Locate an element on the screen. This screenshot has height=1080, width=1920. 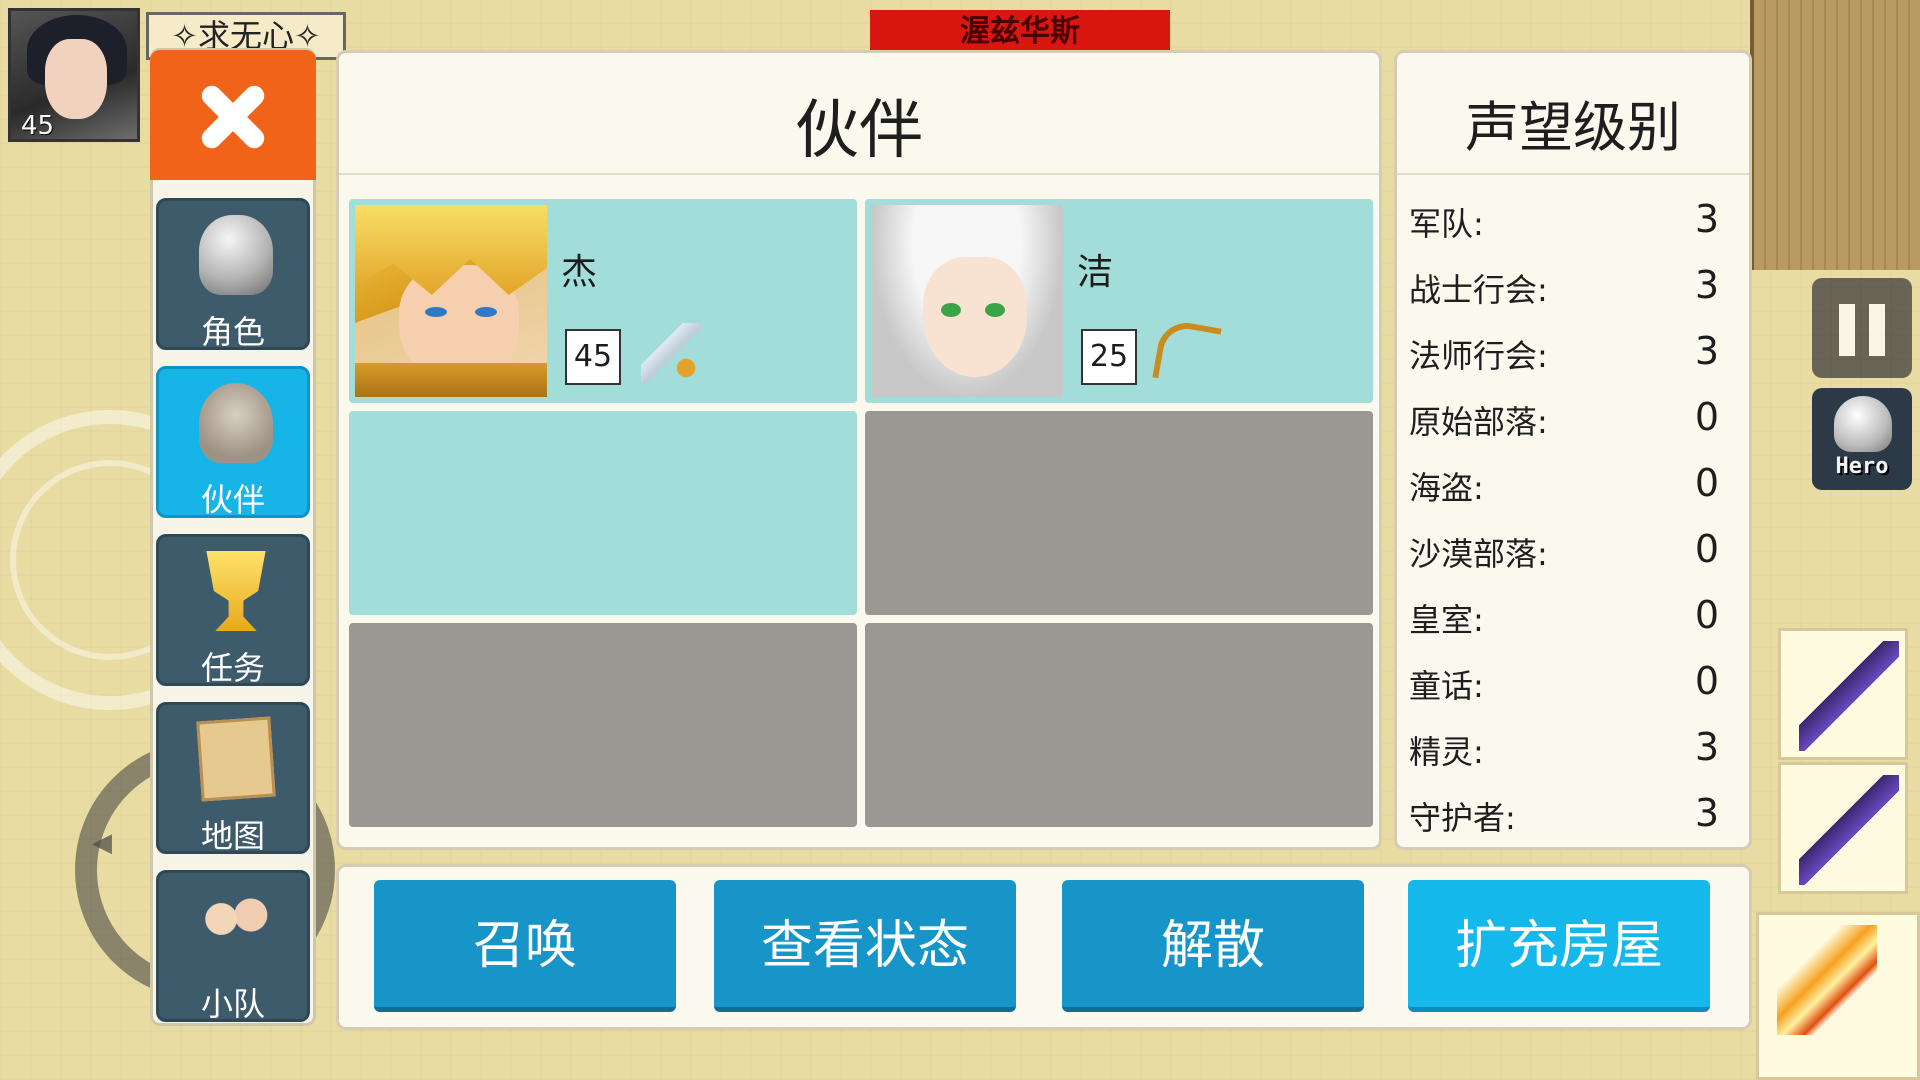
portrait-armor is located at coordinates (451, 380).